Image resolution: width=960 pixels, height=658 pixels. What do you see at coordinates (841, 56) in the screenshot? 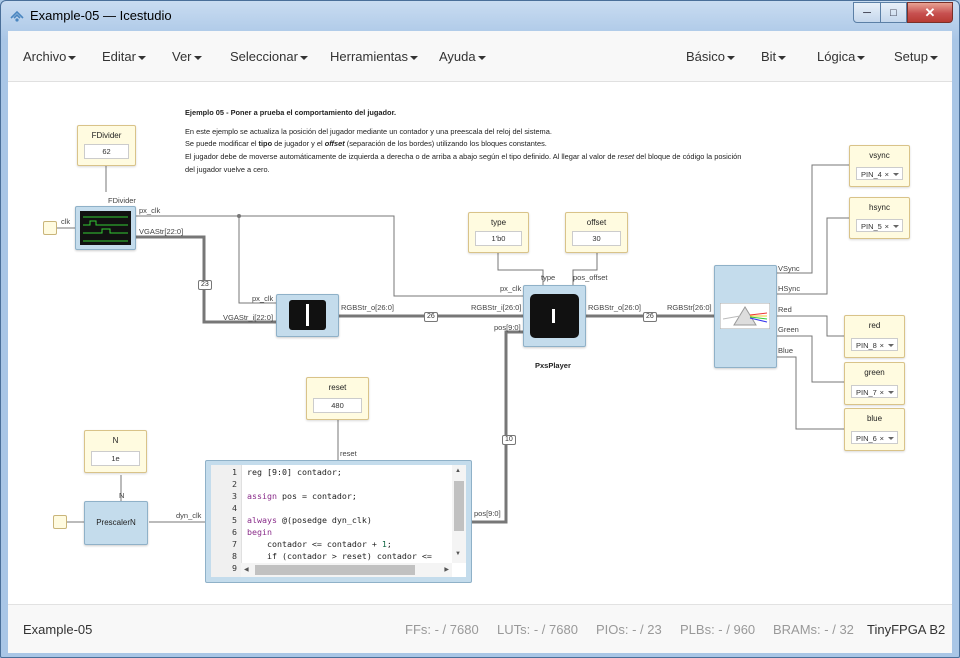
I see `menu-logica: Lógica` at bounding box center [841, 56].